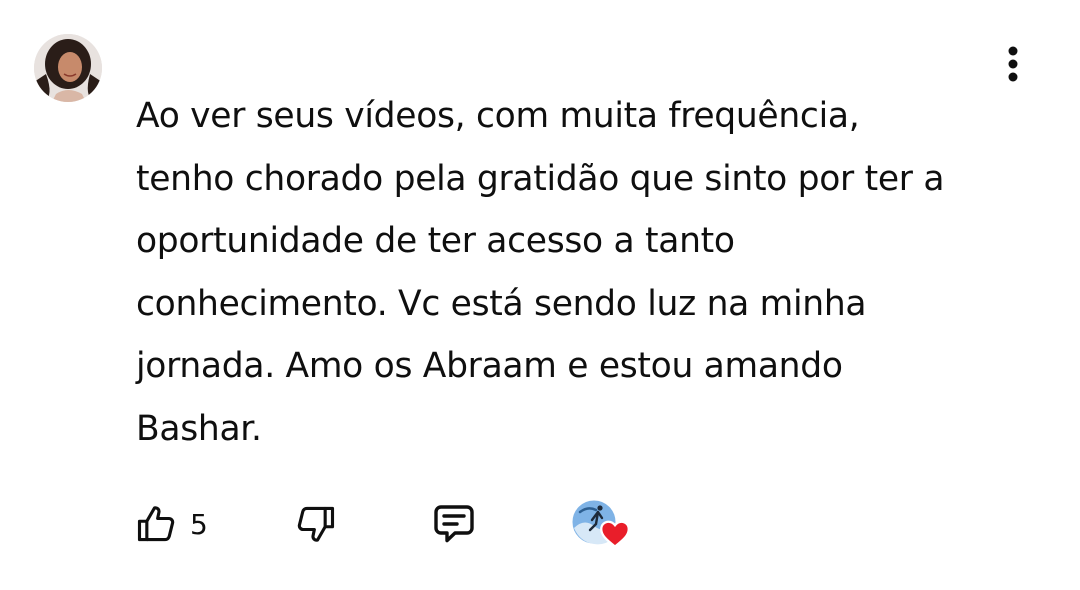 The height and width of the screenshot is (590, 1080). I want to click on reply-comment-icon, so click(454, 524).